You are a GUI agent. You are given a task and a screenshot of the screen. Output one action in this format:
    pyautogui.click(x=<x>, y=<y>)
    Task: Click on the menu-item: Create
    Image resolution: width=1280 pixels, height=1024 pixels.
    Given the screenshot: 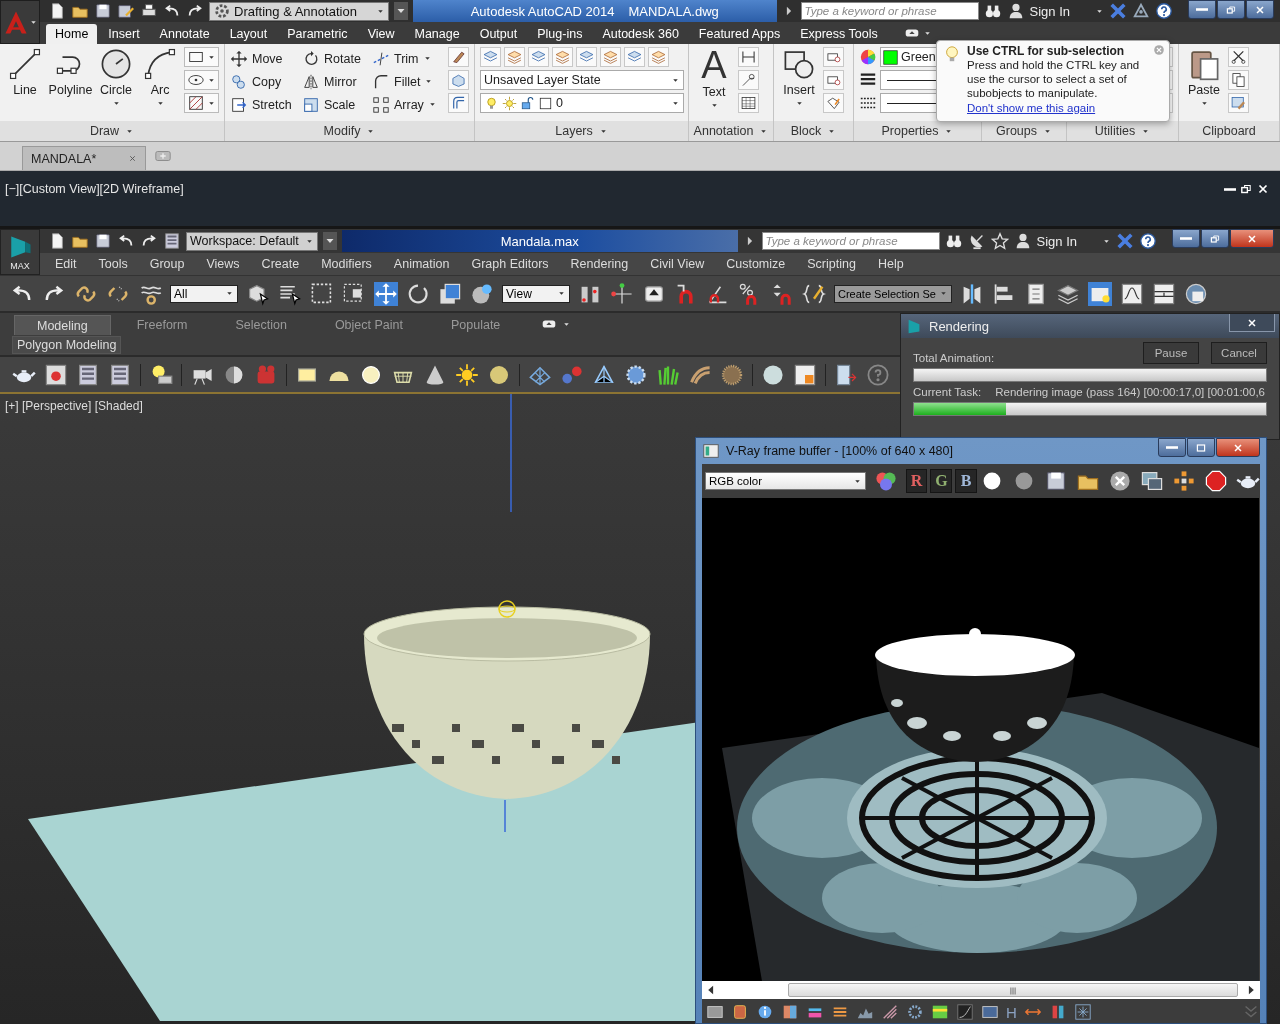 What is the action you would take?
    pyautogui.click(x=280, y=264)
    